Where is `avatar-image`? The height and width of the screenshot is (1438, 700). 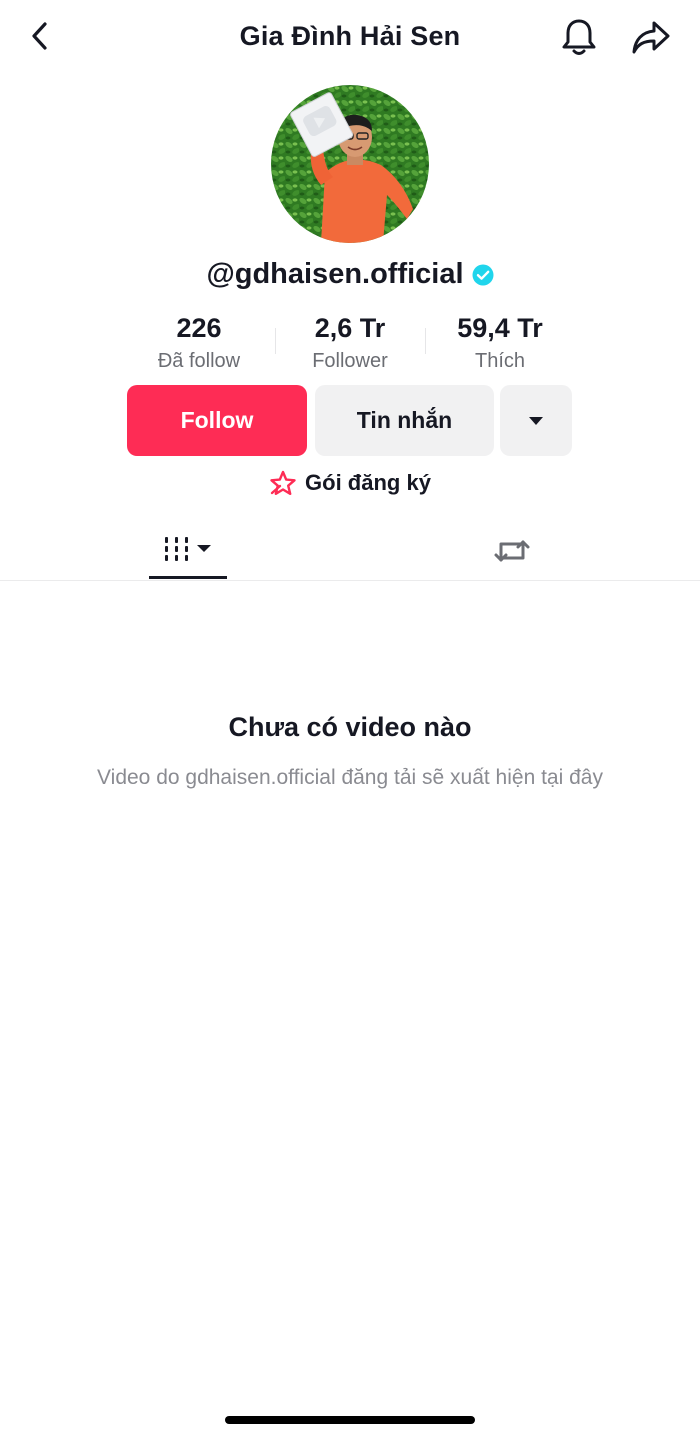
avatar-image is located at coordinates (350, 164).